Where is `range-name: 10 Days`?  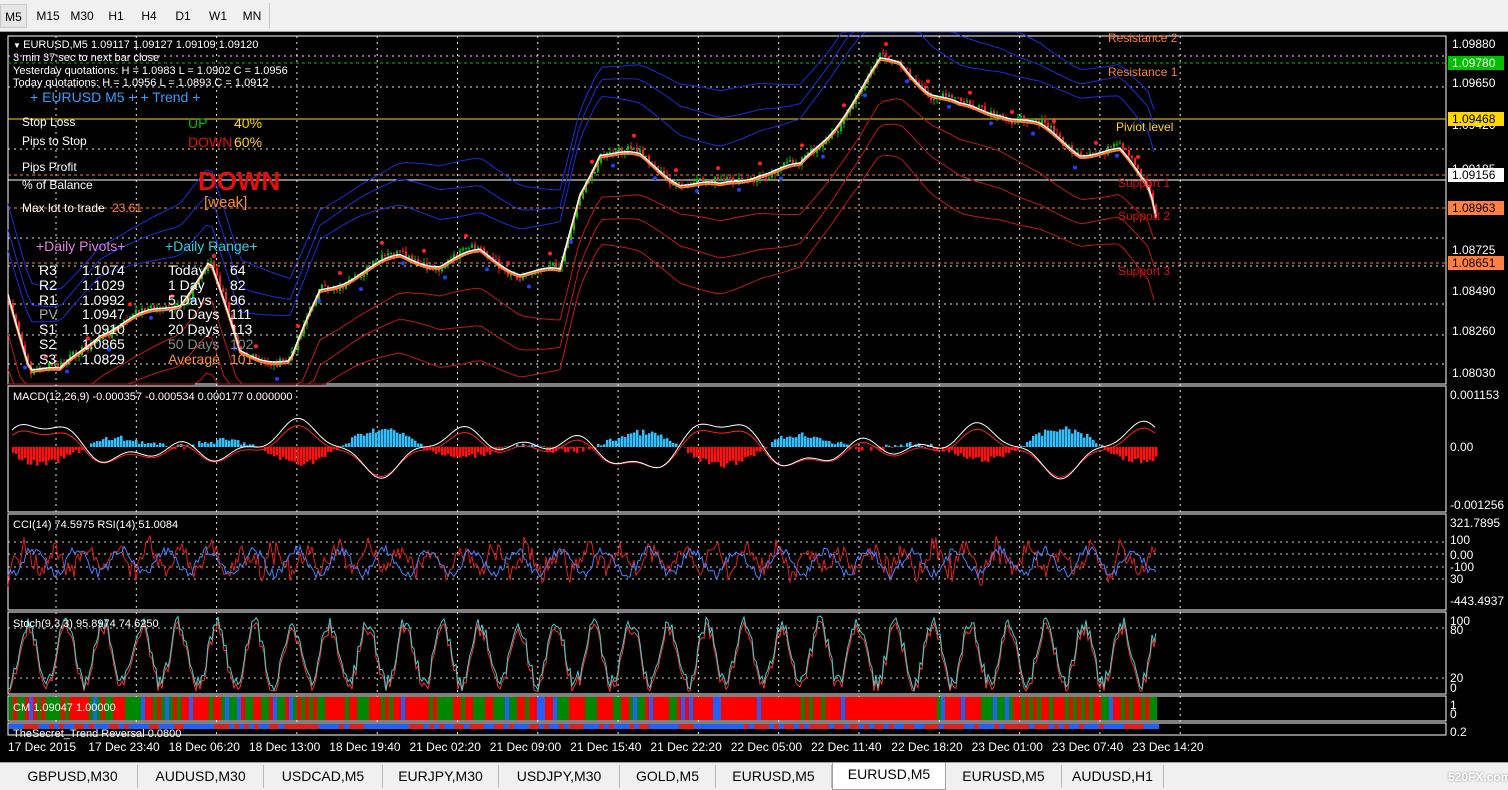 range-name: 10 Days is located at coordinates (194, 314).